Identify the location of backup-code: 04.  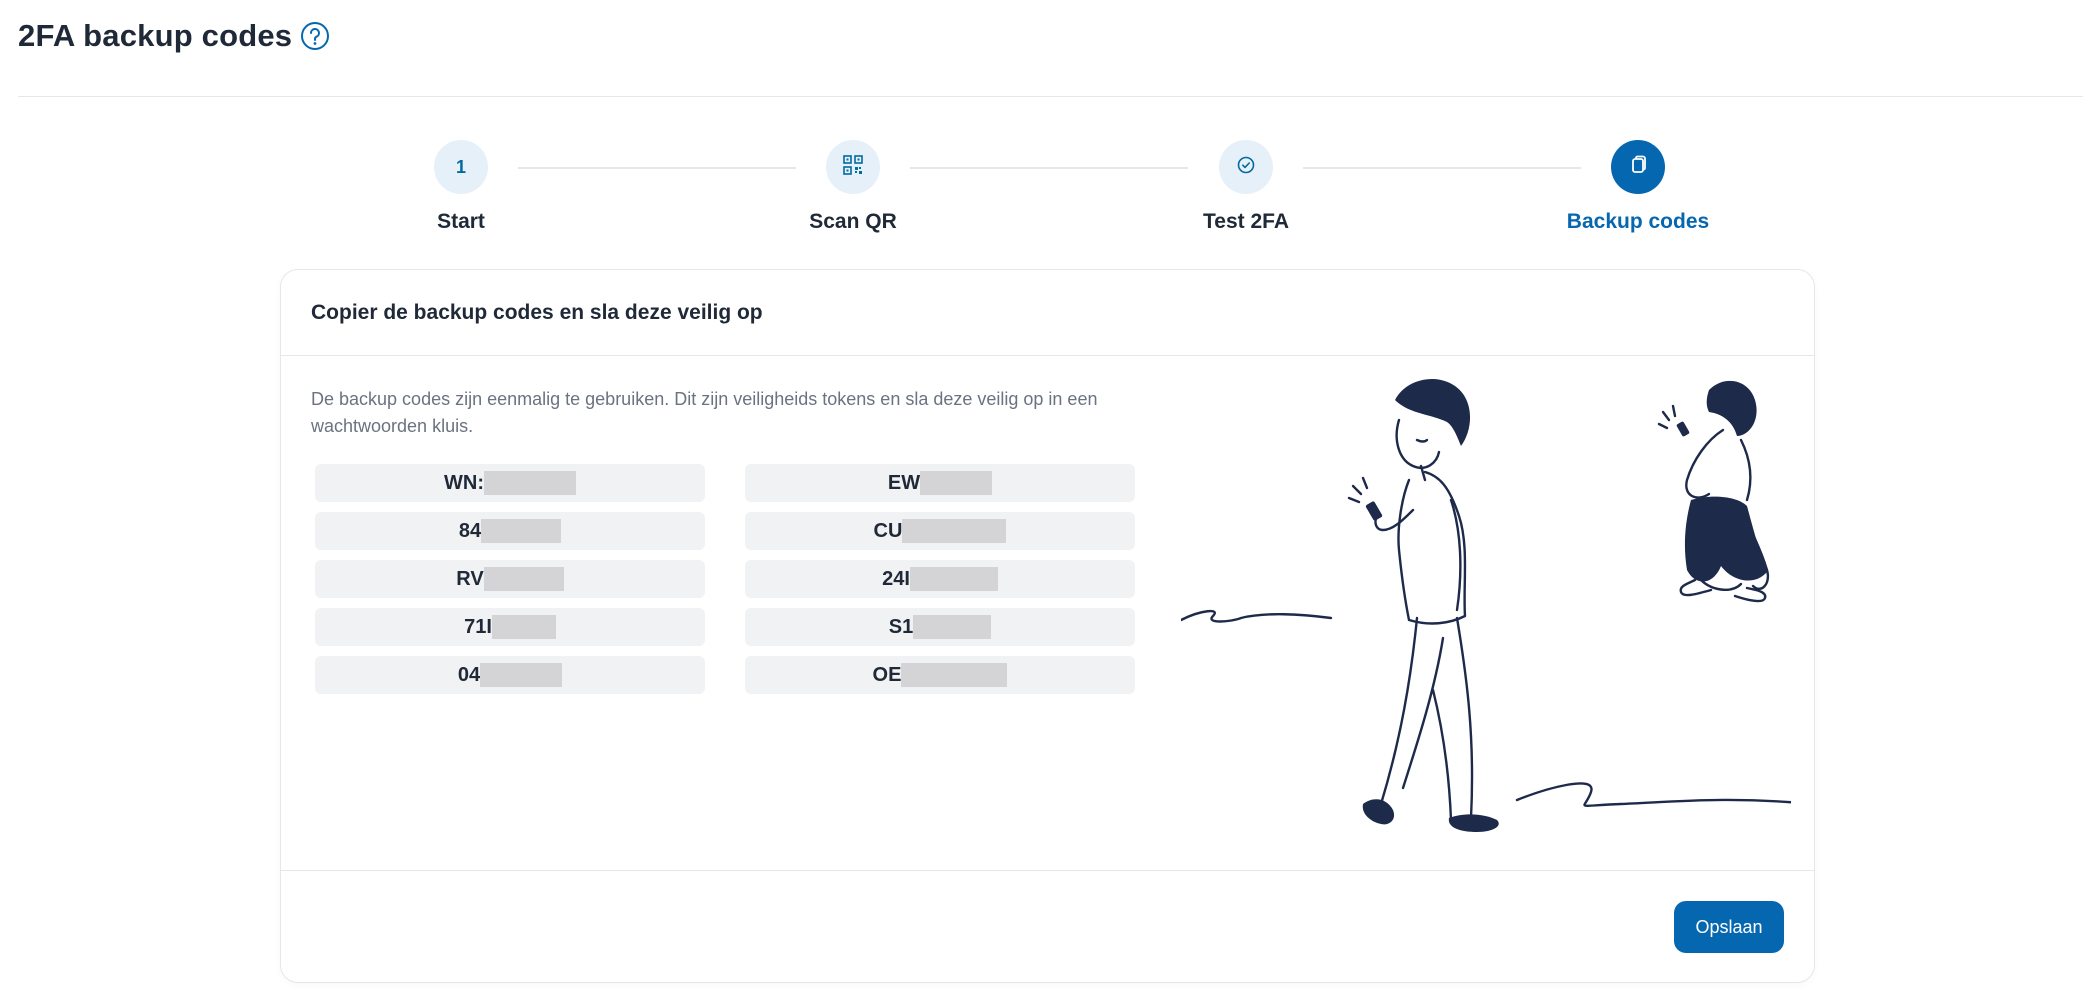
(510, 675).